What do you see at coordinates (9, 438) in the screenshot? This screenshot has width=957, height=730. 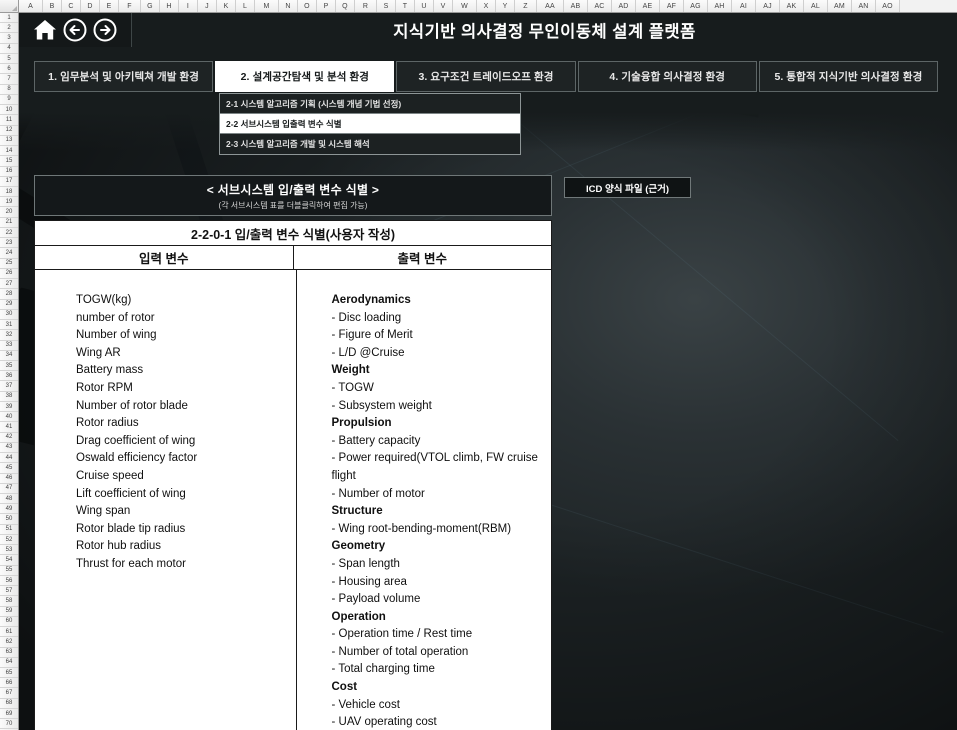 I see `row-header-42: 42` at bounding box center [9, 438].